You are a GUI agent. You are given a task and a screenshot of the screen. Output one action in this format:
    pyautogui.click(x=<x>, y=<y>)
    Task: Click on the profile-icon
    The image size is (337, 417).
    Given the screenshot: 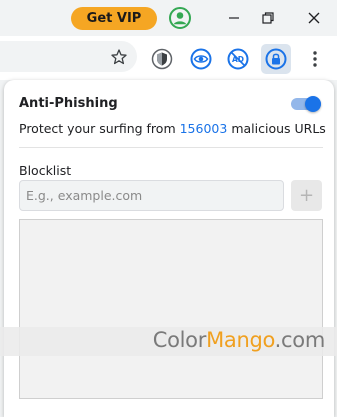 What is the action you would take?
    pyautogui.click(x=180, y=18)
    